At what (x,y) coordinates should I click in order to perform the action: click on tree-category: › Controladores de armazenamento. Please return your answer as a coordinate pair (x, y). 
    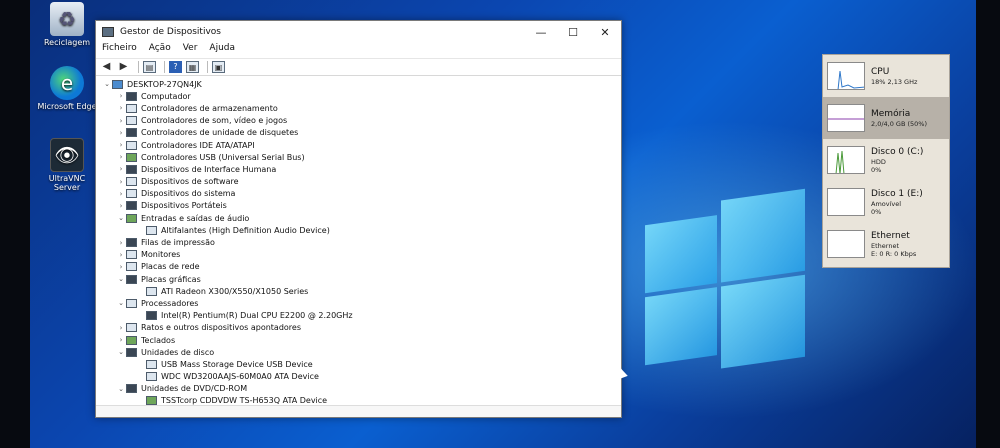
    Looking at the image, I should click on (358, 108).